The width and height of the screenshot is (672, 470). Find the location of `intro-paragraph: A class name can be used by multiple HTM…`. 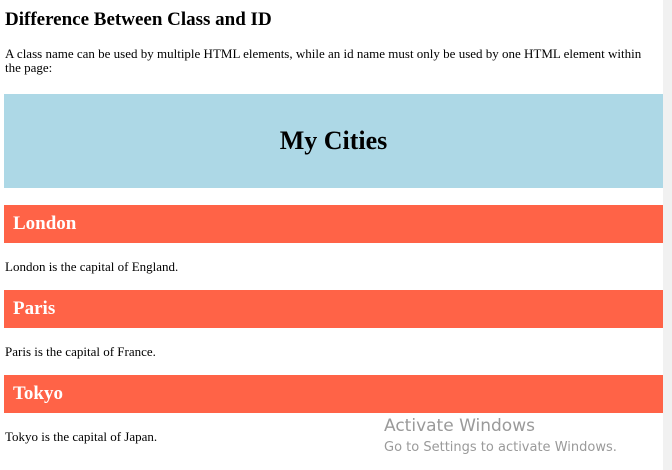

intro-paragraph: A class name can be used by multiple HTM… is located at coordinates (323, 60).